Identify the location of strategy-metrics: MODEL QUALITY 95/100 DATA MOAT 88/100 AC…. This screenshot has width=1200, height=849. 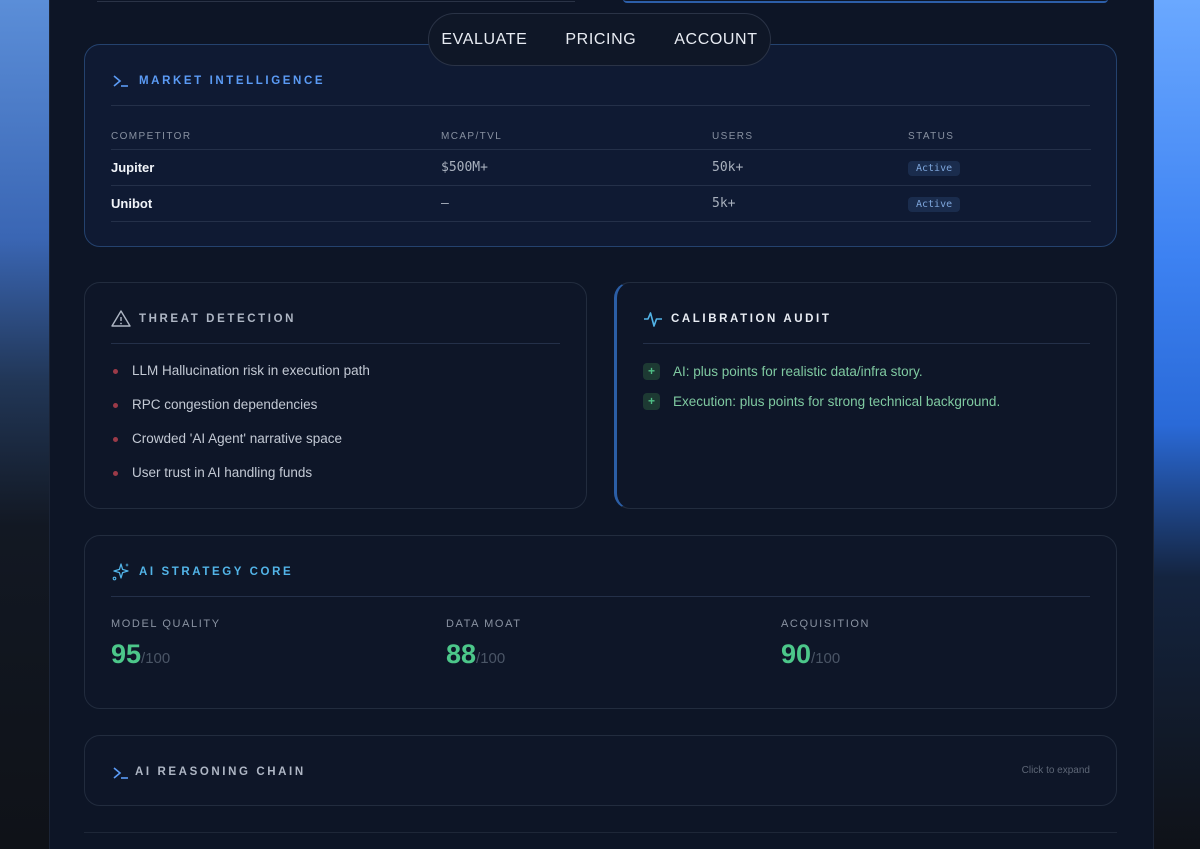
(600, 648).